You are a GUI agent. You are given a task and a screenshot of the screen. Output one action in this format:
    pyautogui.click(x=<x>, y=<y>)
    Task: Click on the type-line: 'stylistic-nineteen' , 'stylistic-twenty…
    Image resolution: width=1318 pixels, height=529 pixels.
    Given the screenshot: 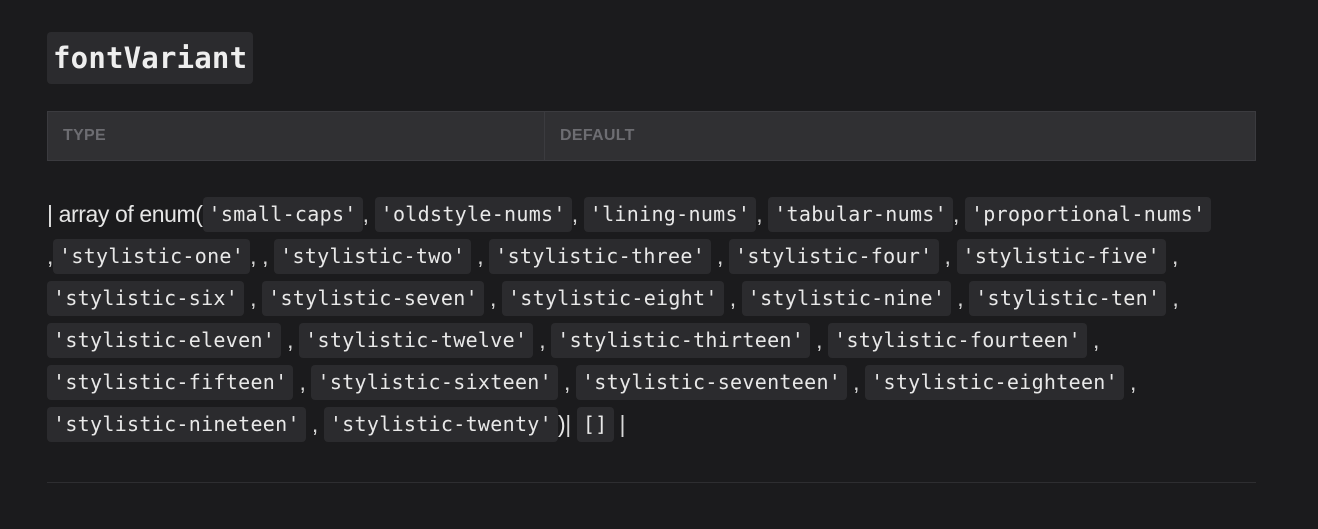 What is the action you would take?
    pyautogui.click(x=654, y=424)
    